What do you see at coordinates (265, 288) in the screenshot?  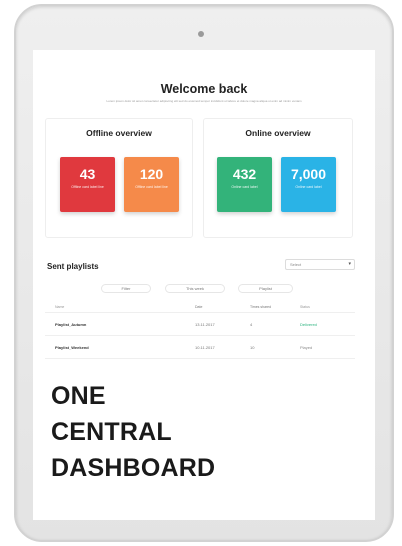 I see `filter-chip-3: Playlist` at bounding box center [265, 288].